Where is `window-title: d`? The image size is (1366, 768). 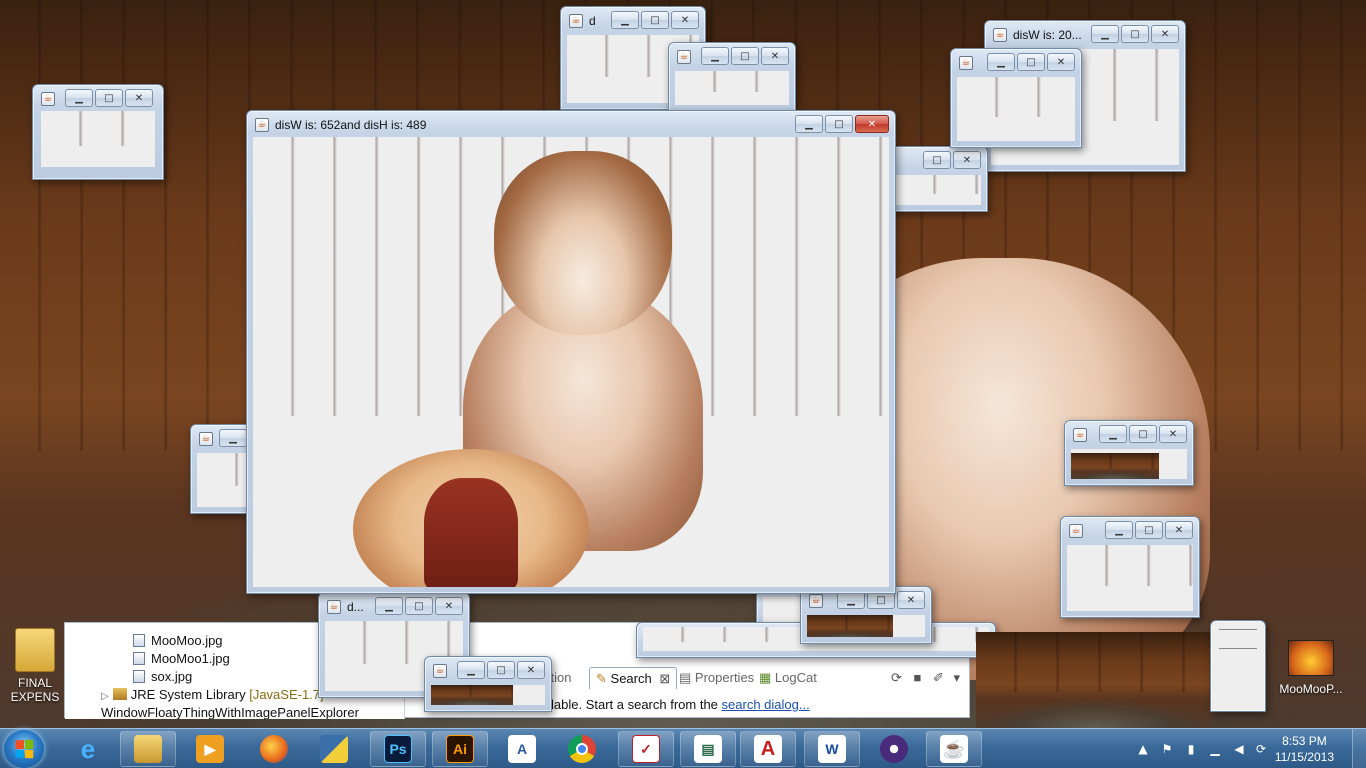 window-title: d is located at coordinates (592, 21).